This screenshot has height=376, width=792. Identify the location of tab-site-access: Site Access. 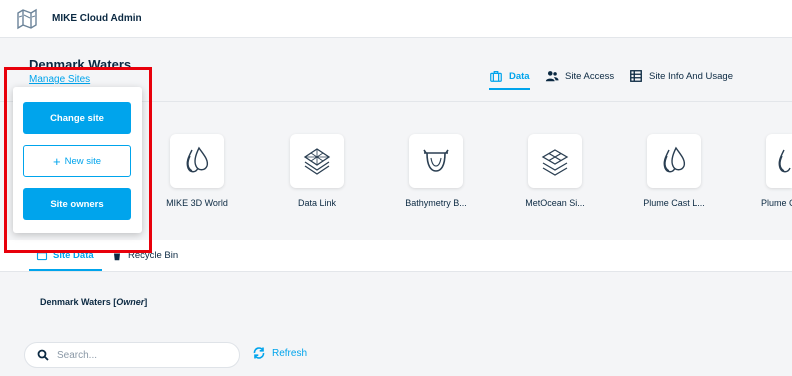
(579, 76).